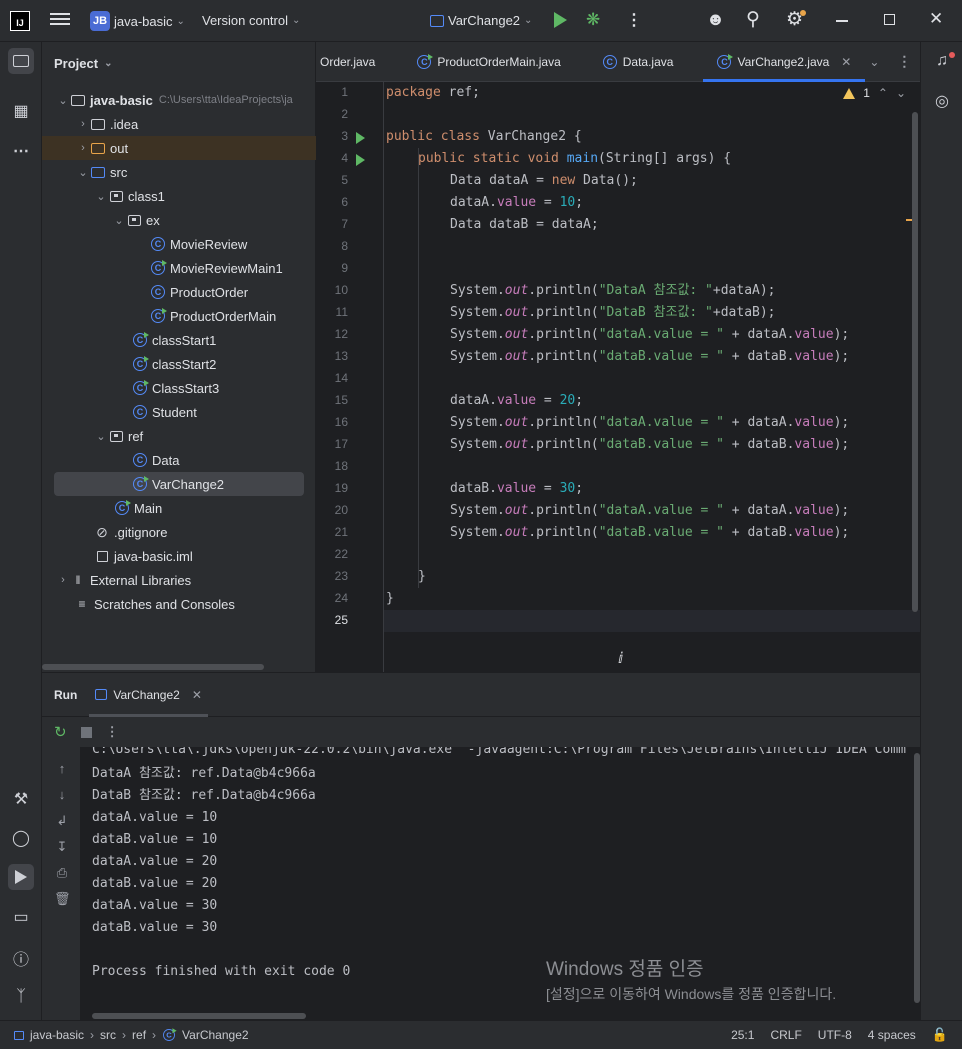  Describe the element at coordinates (62, 821) in the screenshot. I see `soft-wrap-icon: ↲` at that location.